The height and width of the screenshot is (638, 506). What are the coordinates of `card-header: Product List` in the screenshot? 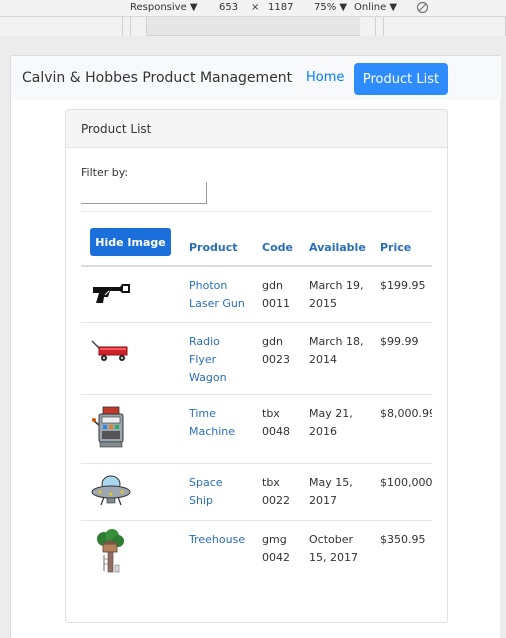 It's located at (256, 129).